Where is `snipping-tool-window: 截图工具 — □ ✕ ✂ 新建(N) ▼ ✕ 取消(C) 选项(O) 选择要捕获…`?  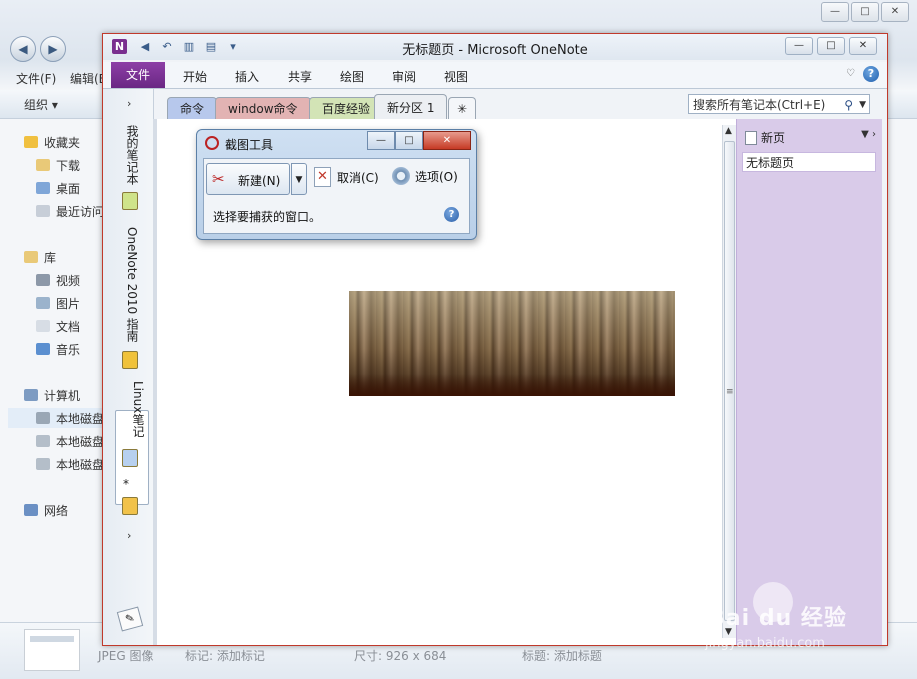 snipping-tool-window: 截图工具 — □ ✕ ✂ 新建(N) ▼ ✕ 取消(C) 选项(O) 选择要捕获… is located at coordinates (336, 184).